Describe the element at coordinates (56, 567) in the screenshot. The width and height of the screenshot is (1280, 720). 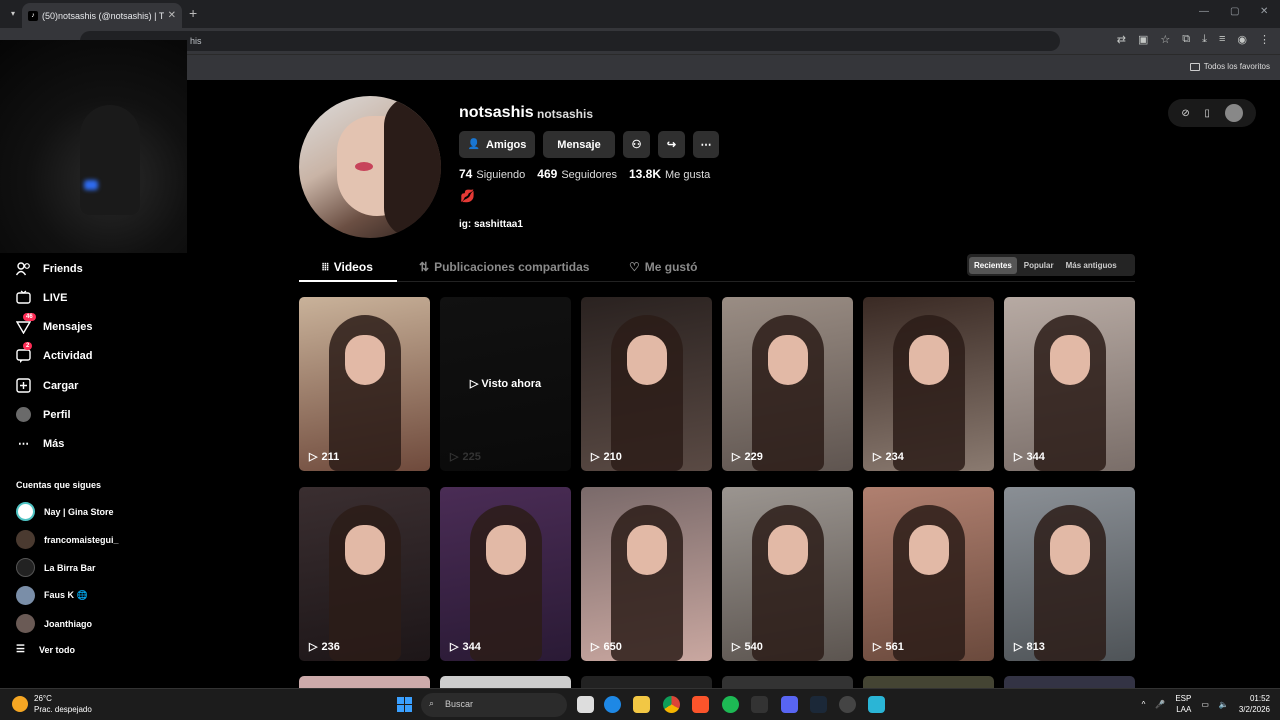
I see `following-item: La Birra Bar` at that location.